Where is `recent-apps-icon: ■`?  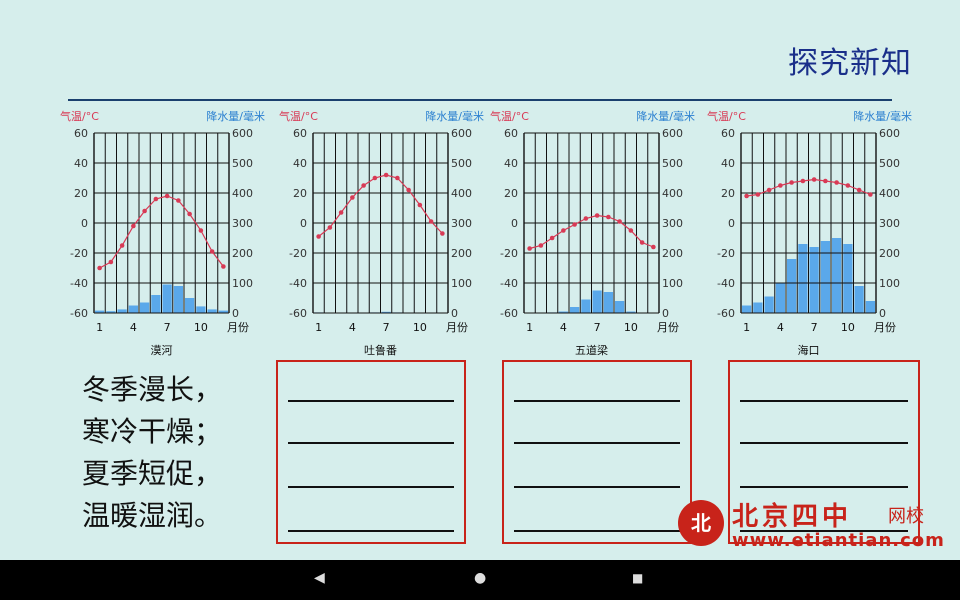
recent-apps-icon: ■ is located at coordinates (637, 578).